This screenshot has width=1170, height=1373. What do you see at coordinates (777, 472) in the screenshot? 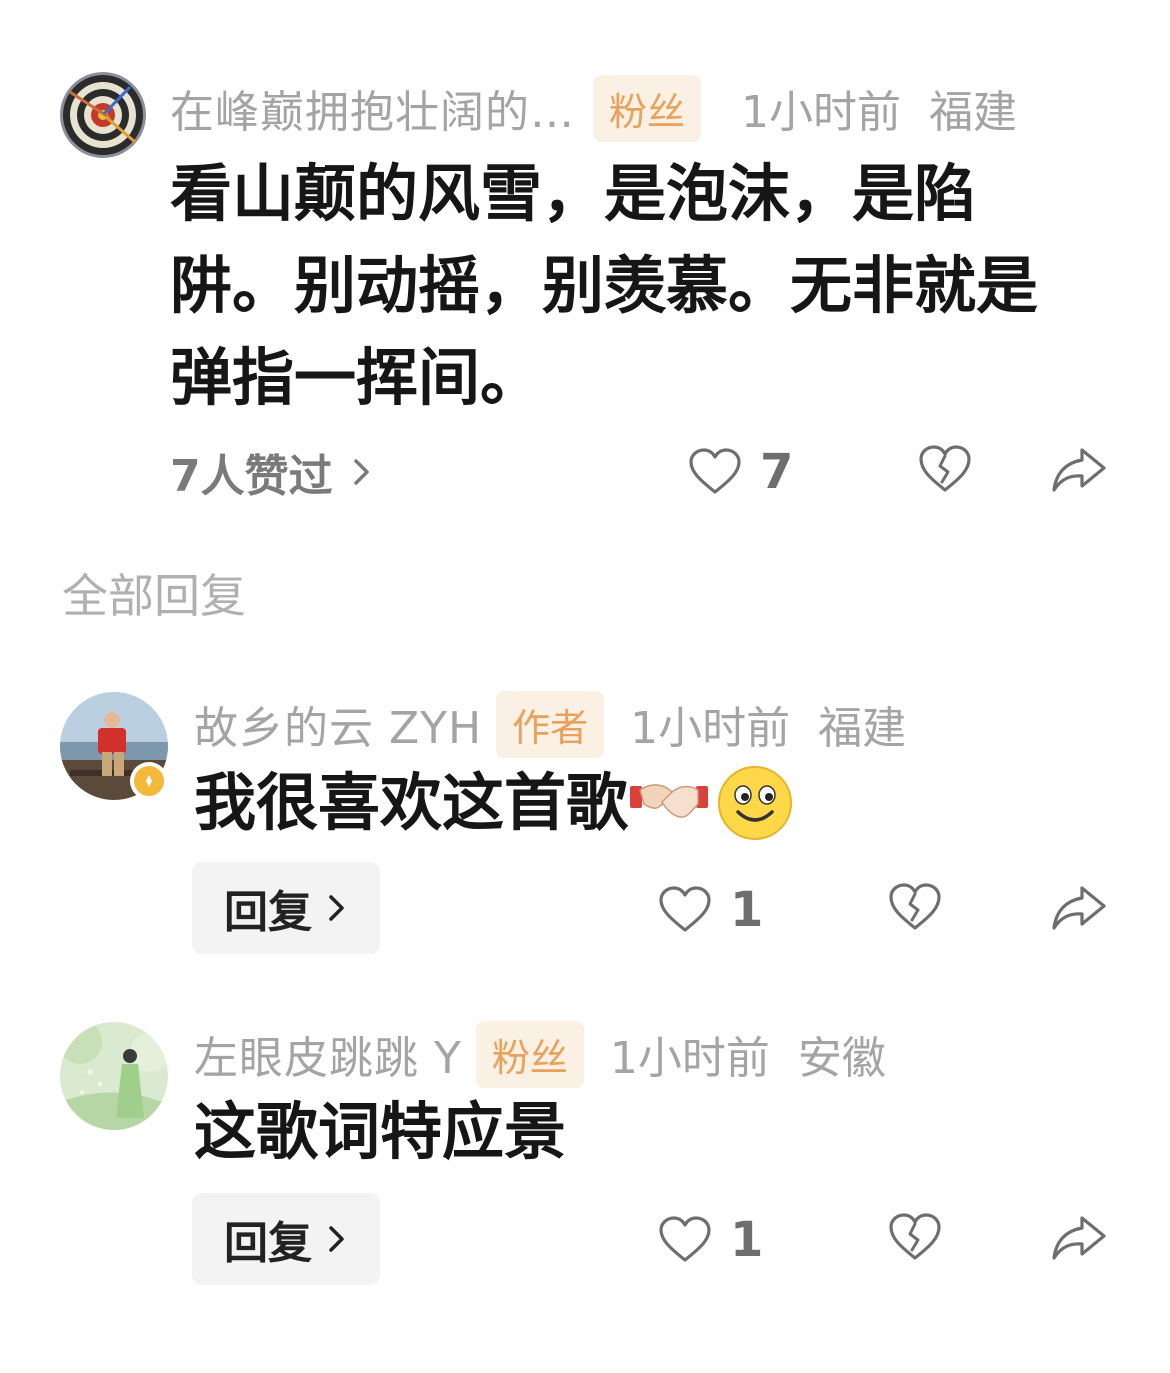
I see `like-count: 7` at bounding box center [777, 472].